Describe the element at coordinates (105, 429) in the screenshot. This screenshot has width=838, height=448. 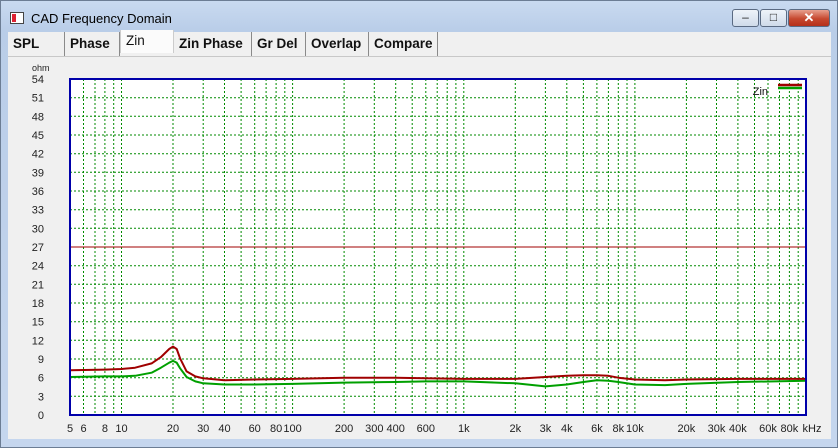
I see `x-tick-label: 8` at that location.